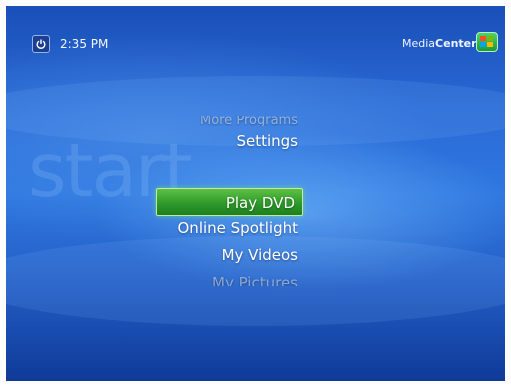 Image resolution: width=511 pixels, height=387 pixels. I want to click on menu-item-more-programs: More Programs, so click(249, 121).